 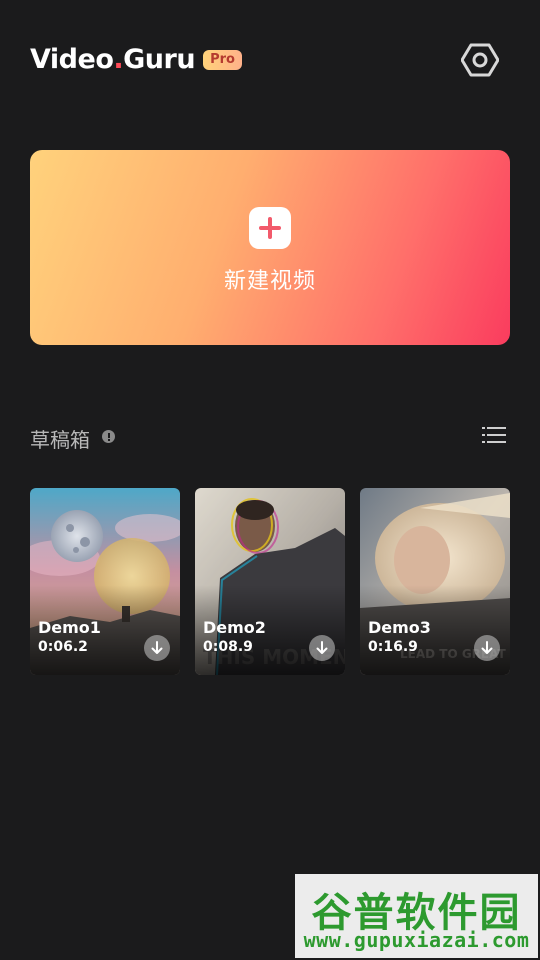 I want to click on logo-tail: Guru, so click(x=159, y=59).